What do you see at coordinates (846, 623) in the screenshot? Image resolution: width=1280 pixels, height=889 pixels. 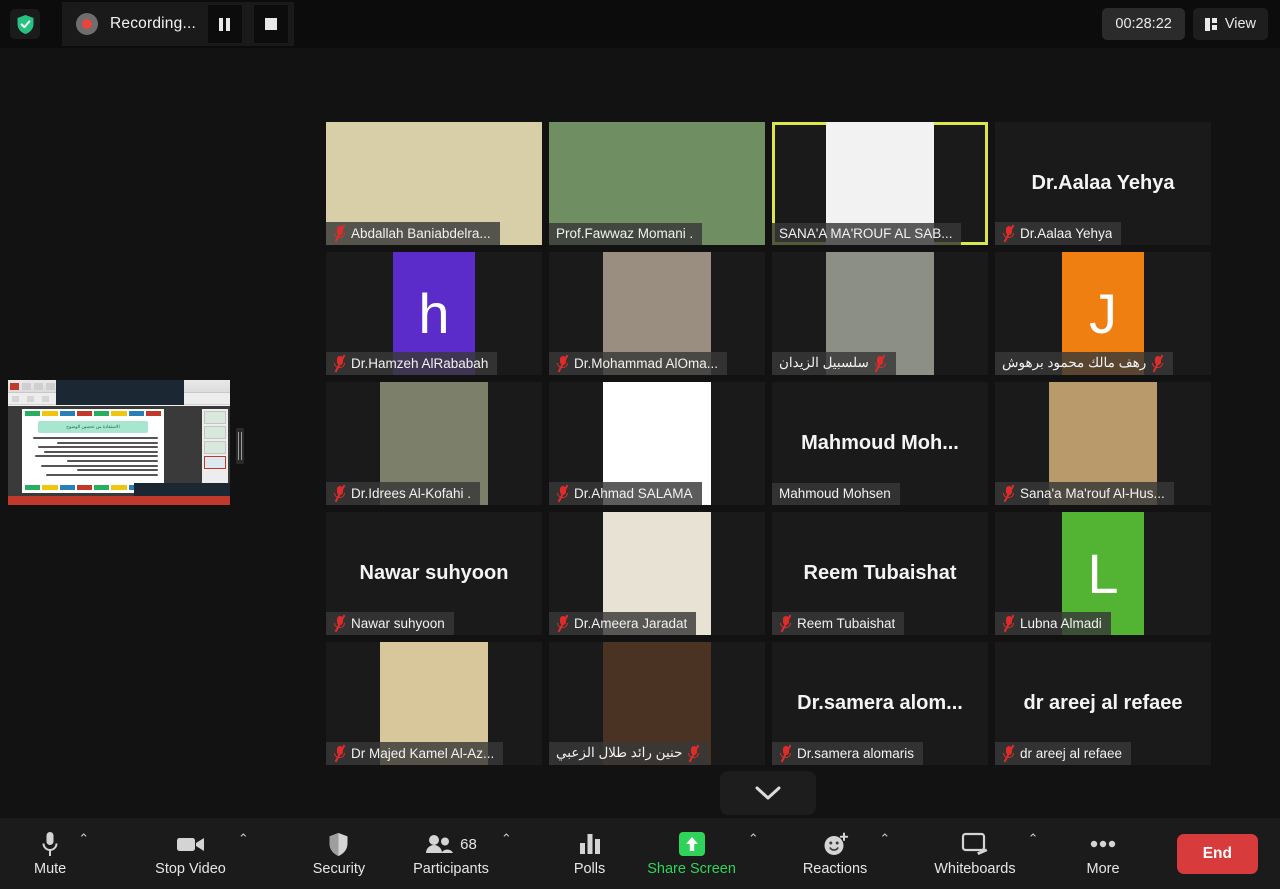 I see `participant-name-text: Reem Tubaishat` at bounding box center [846, 623].